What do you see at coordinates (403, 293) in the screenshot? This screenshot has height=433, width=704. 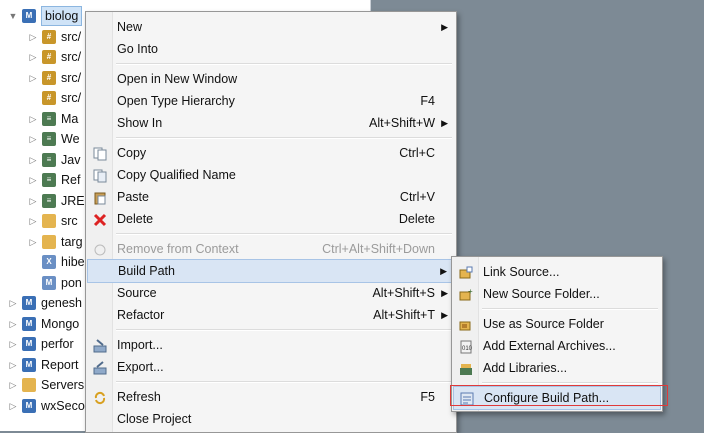 I see `menu-item-shortcut: Alt+Shift+S` at bounding box center [403, 293].